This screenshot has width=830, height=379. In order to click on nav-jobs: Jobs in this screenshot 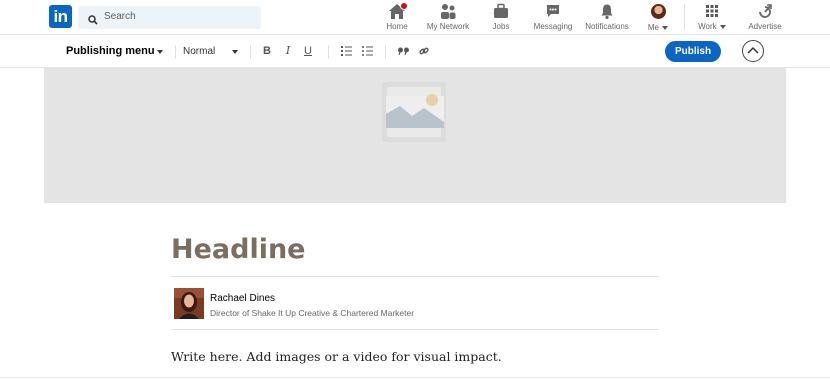, I will do `click(501, 18)`.